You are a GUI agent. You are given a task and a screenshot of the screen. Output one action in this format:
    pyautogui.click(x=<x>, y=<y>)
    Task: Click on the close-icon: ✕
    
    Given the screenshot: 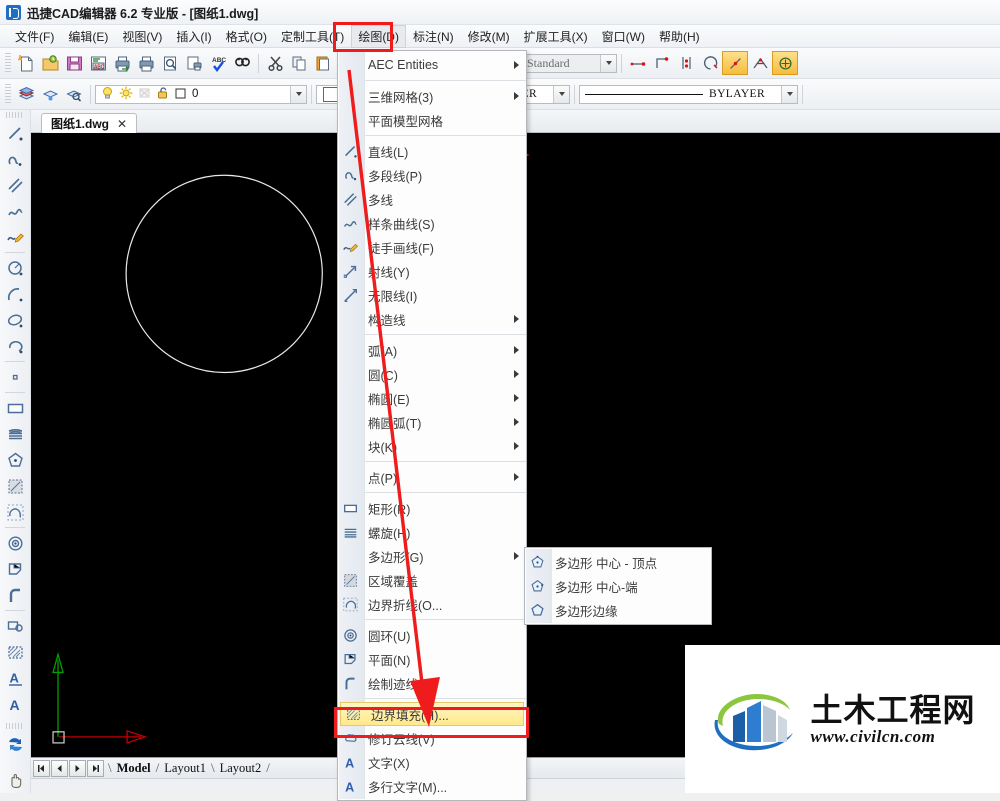 What is the action you would take?
    pyautogui.click(x=122, y=124)
    